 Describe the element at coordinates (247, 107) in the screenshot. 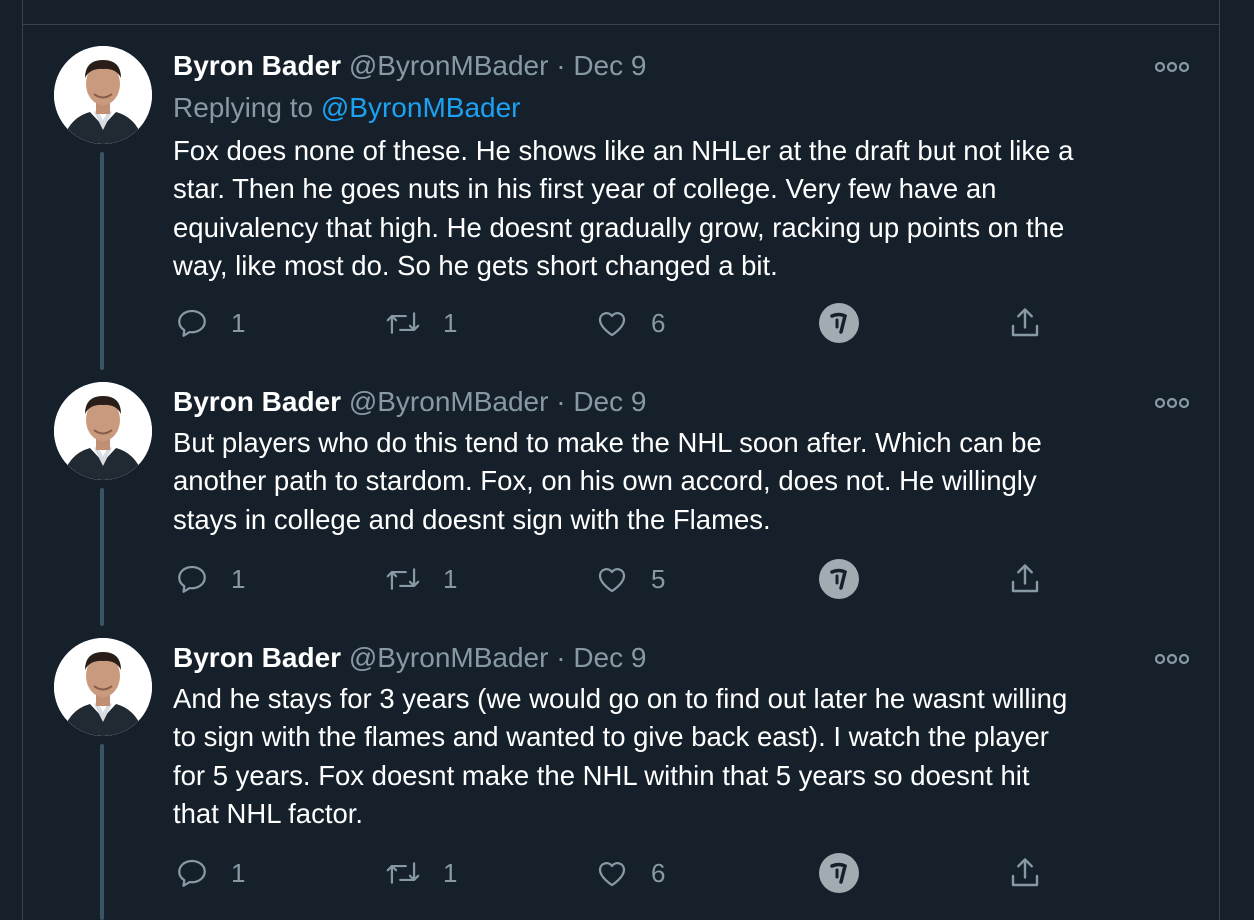

I see `replying-prefix: Replying to` at that location.